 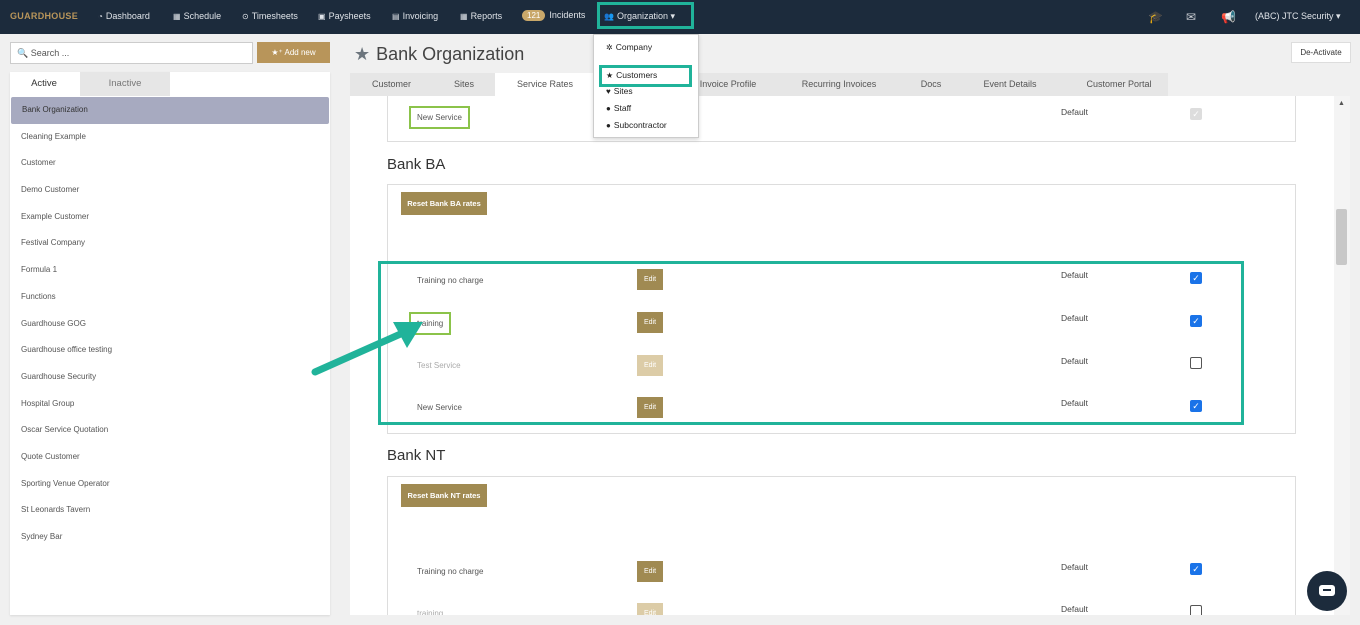 I want to click on default-checkbox, so click(x=1196, y=610).